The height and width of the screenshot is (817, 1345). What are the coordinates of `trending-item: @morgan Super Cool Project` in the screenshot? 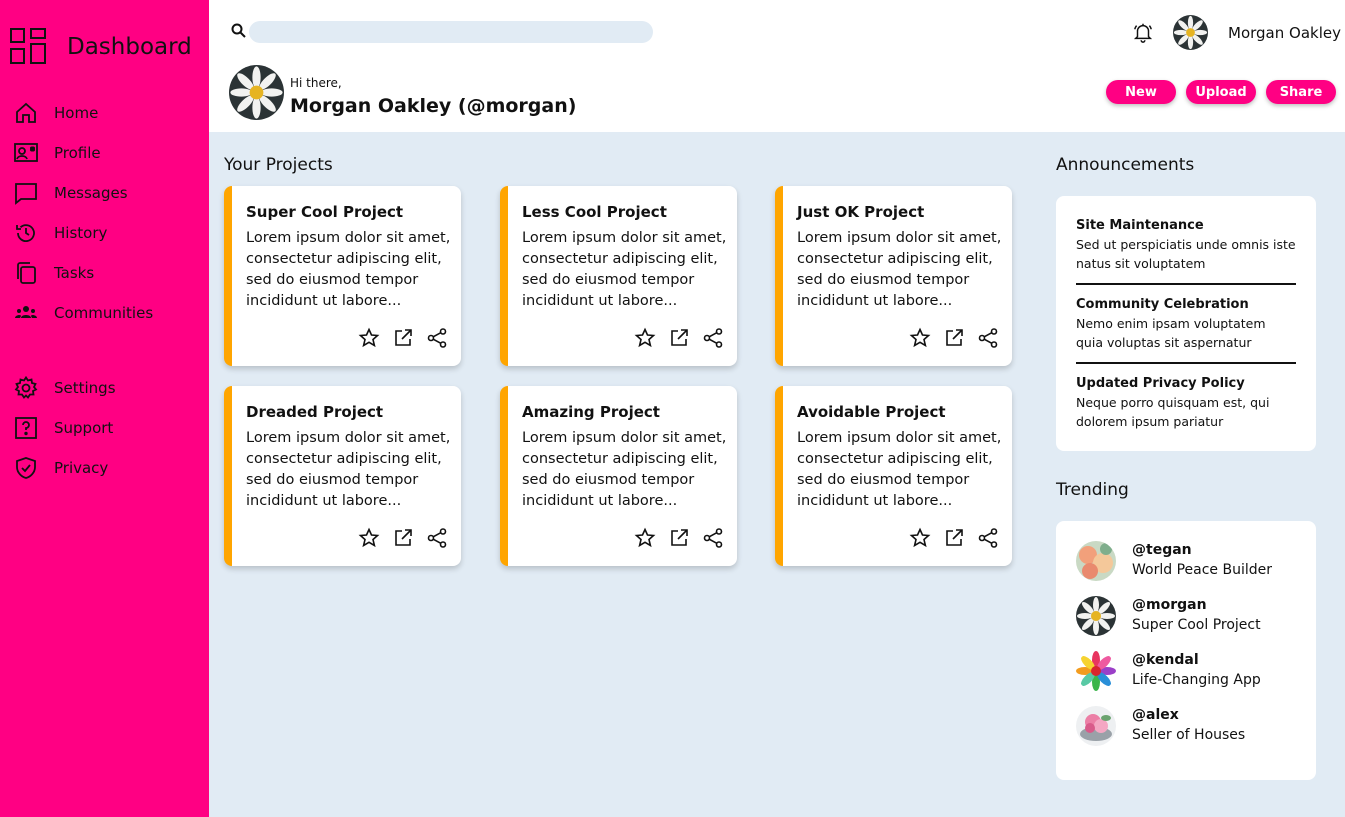 It's located at (1191, 618).